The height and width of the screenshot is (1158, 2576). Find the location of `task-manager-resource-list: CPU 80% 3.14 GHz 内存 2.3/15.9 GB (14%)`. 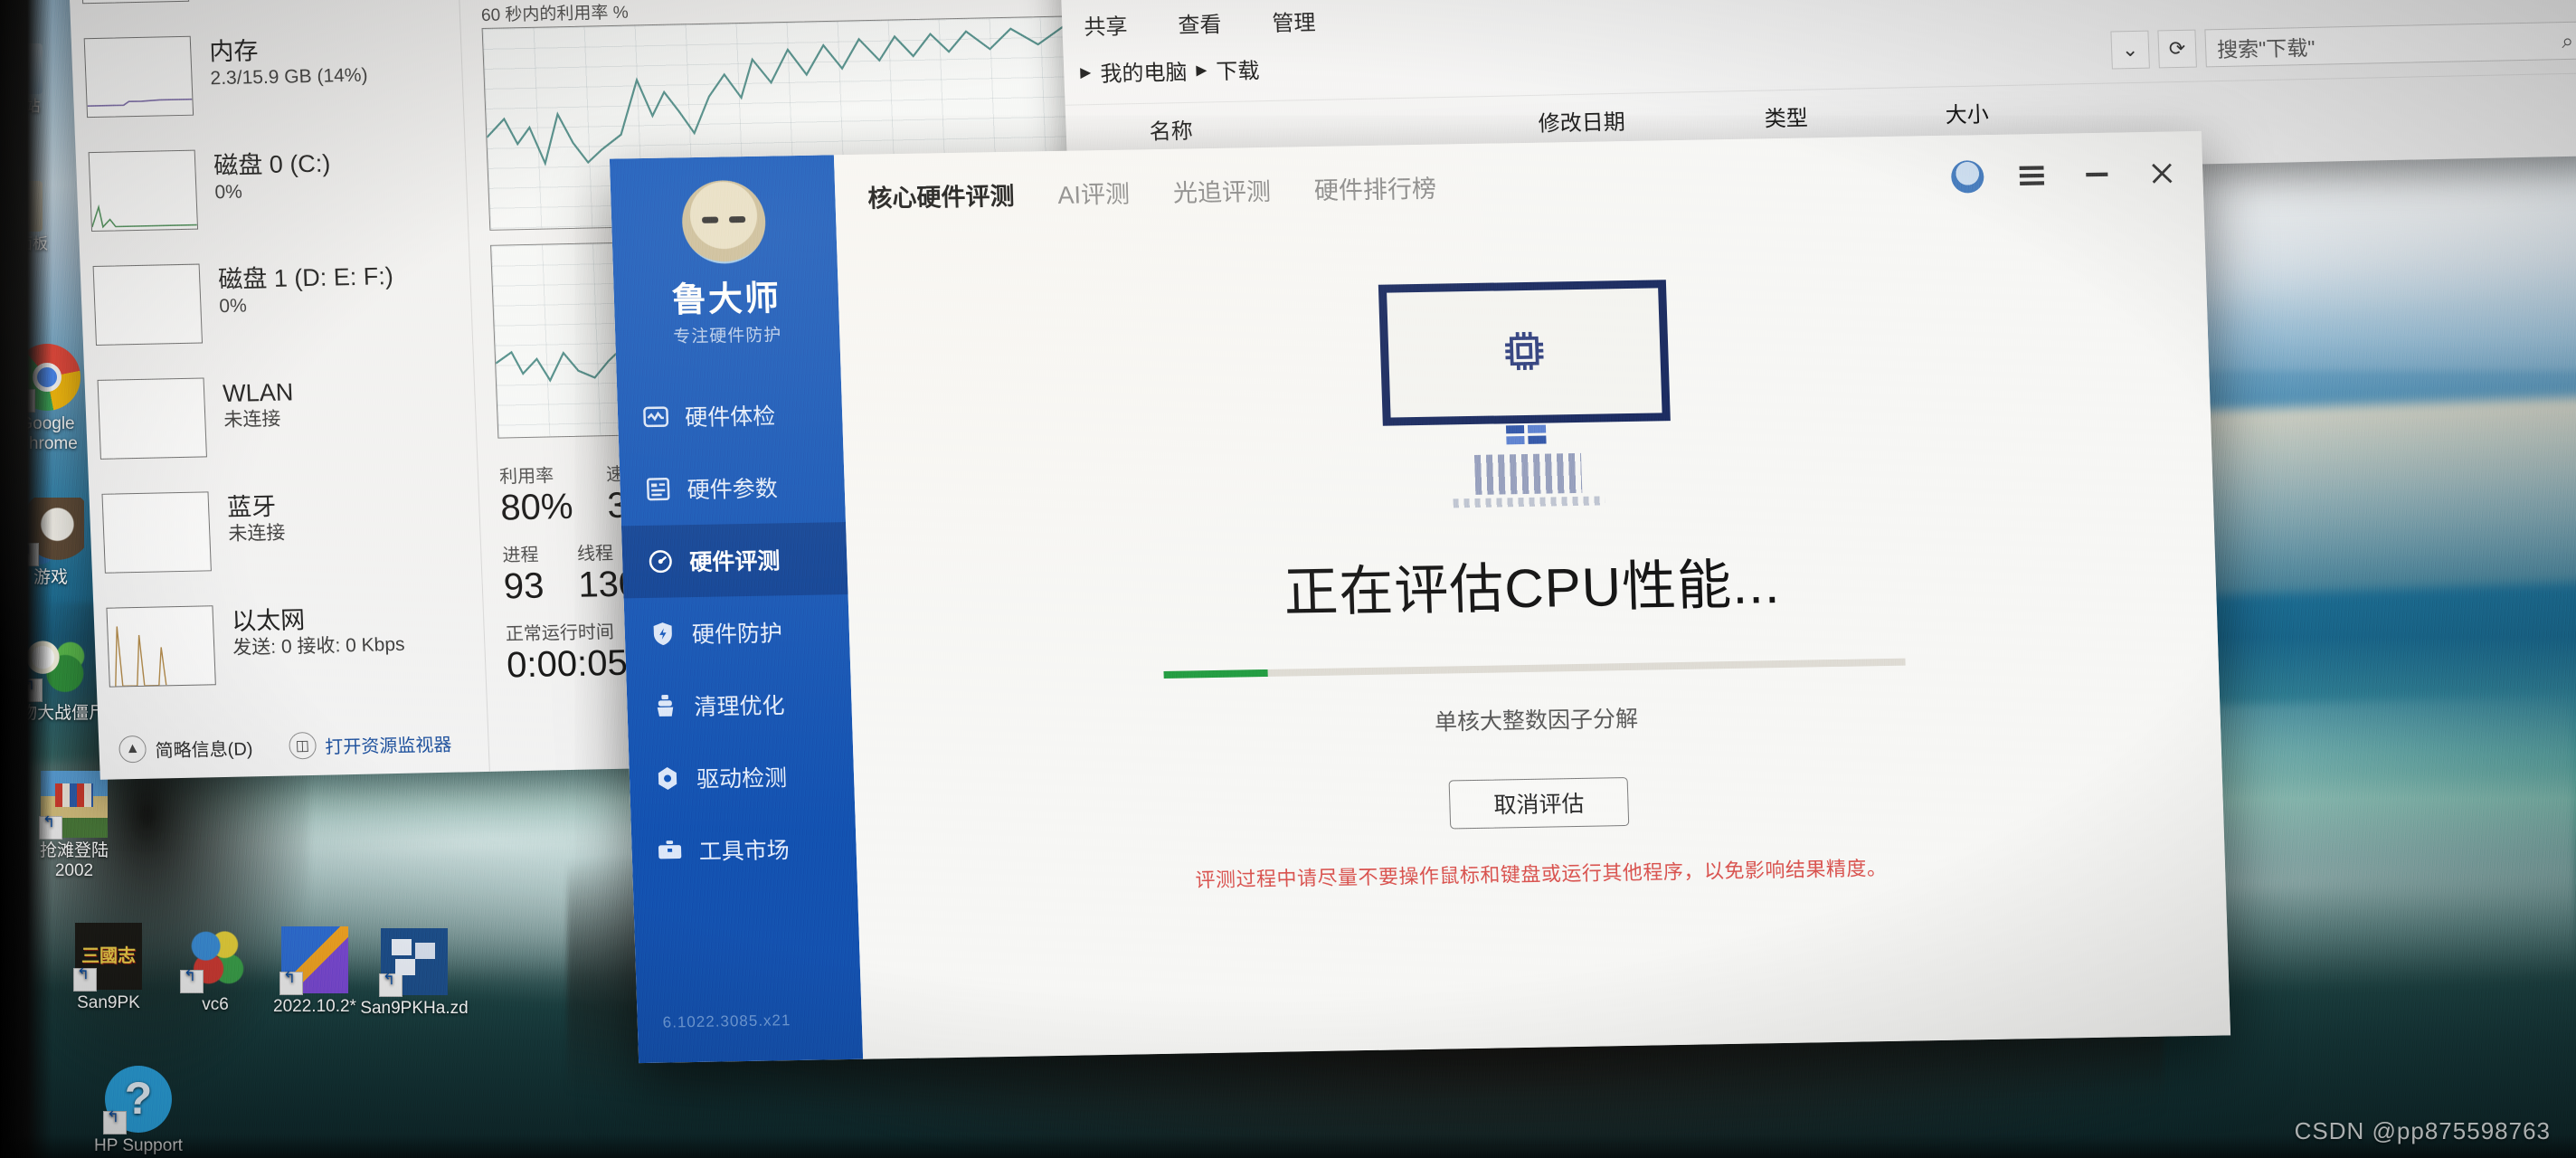

task-manager-resource-list: CPU 80% 3.14 GHz 内存 2.3/15.9 GB (14%) is located at coordinates (278, 390).